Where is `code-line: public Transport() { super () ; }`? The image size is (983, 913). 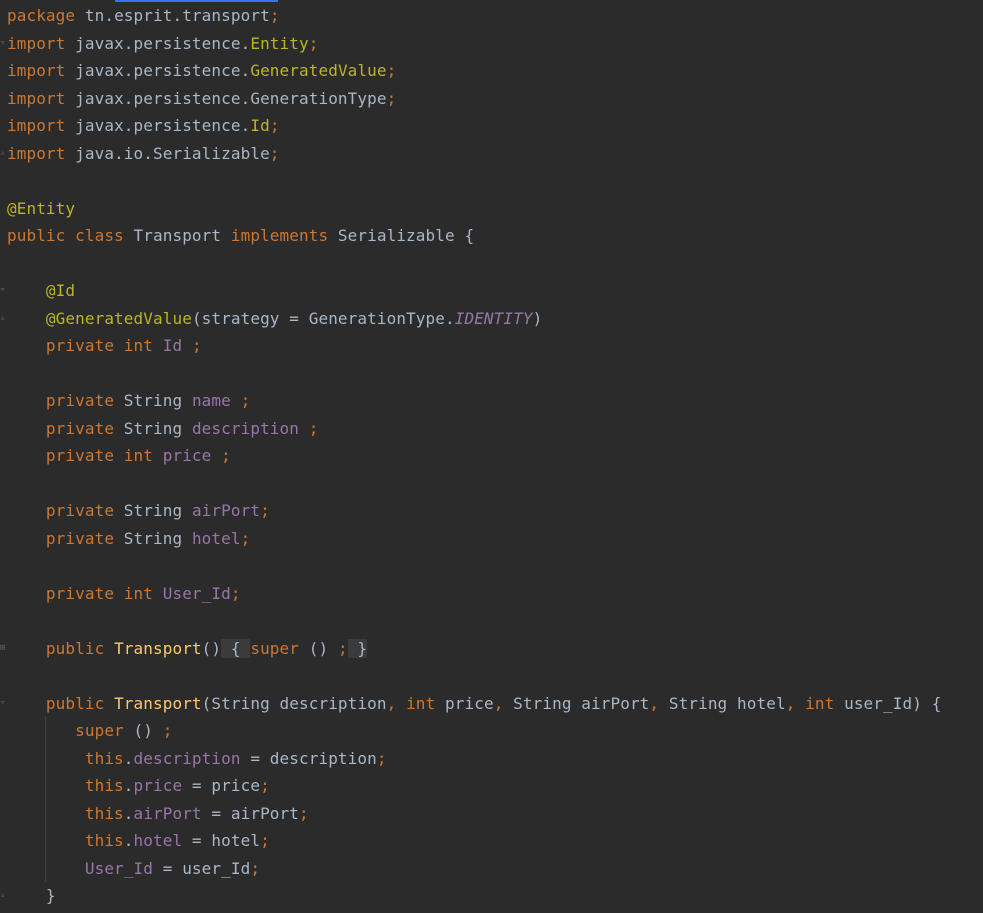 code-line: public Transport() { super () ; } is located at coordinates (187, 649).